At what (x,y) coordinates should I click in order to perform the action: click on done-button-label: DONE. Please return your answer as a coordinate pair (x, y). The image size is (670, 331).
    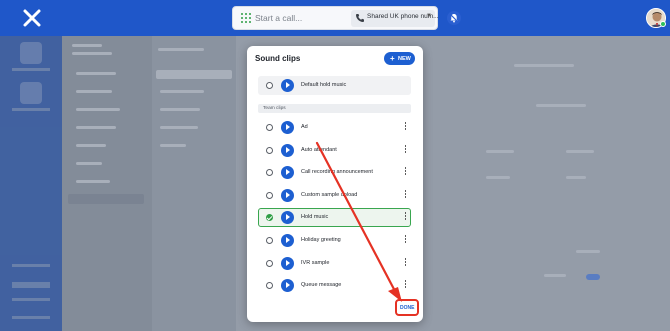
    Looking at the image, I should click on (407, 307).